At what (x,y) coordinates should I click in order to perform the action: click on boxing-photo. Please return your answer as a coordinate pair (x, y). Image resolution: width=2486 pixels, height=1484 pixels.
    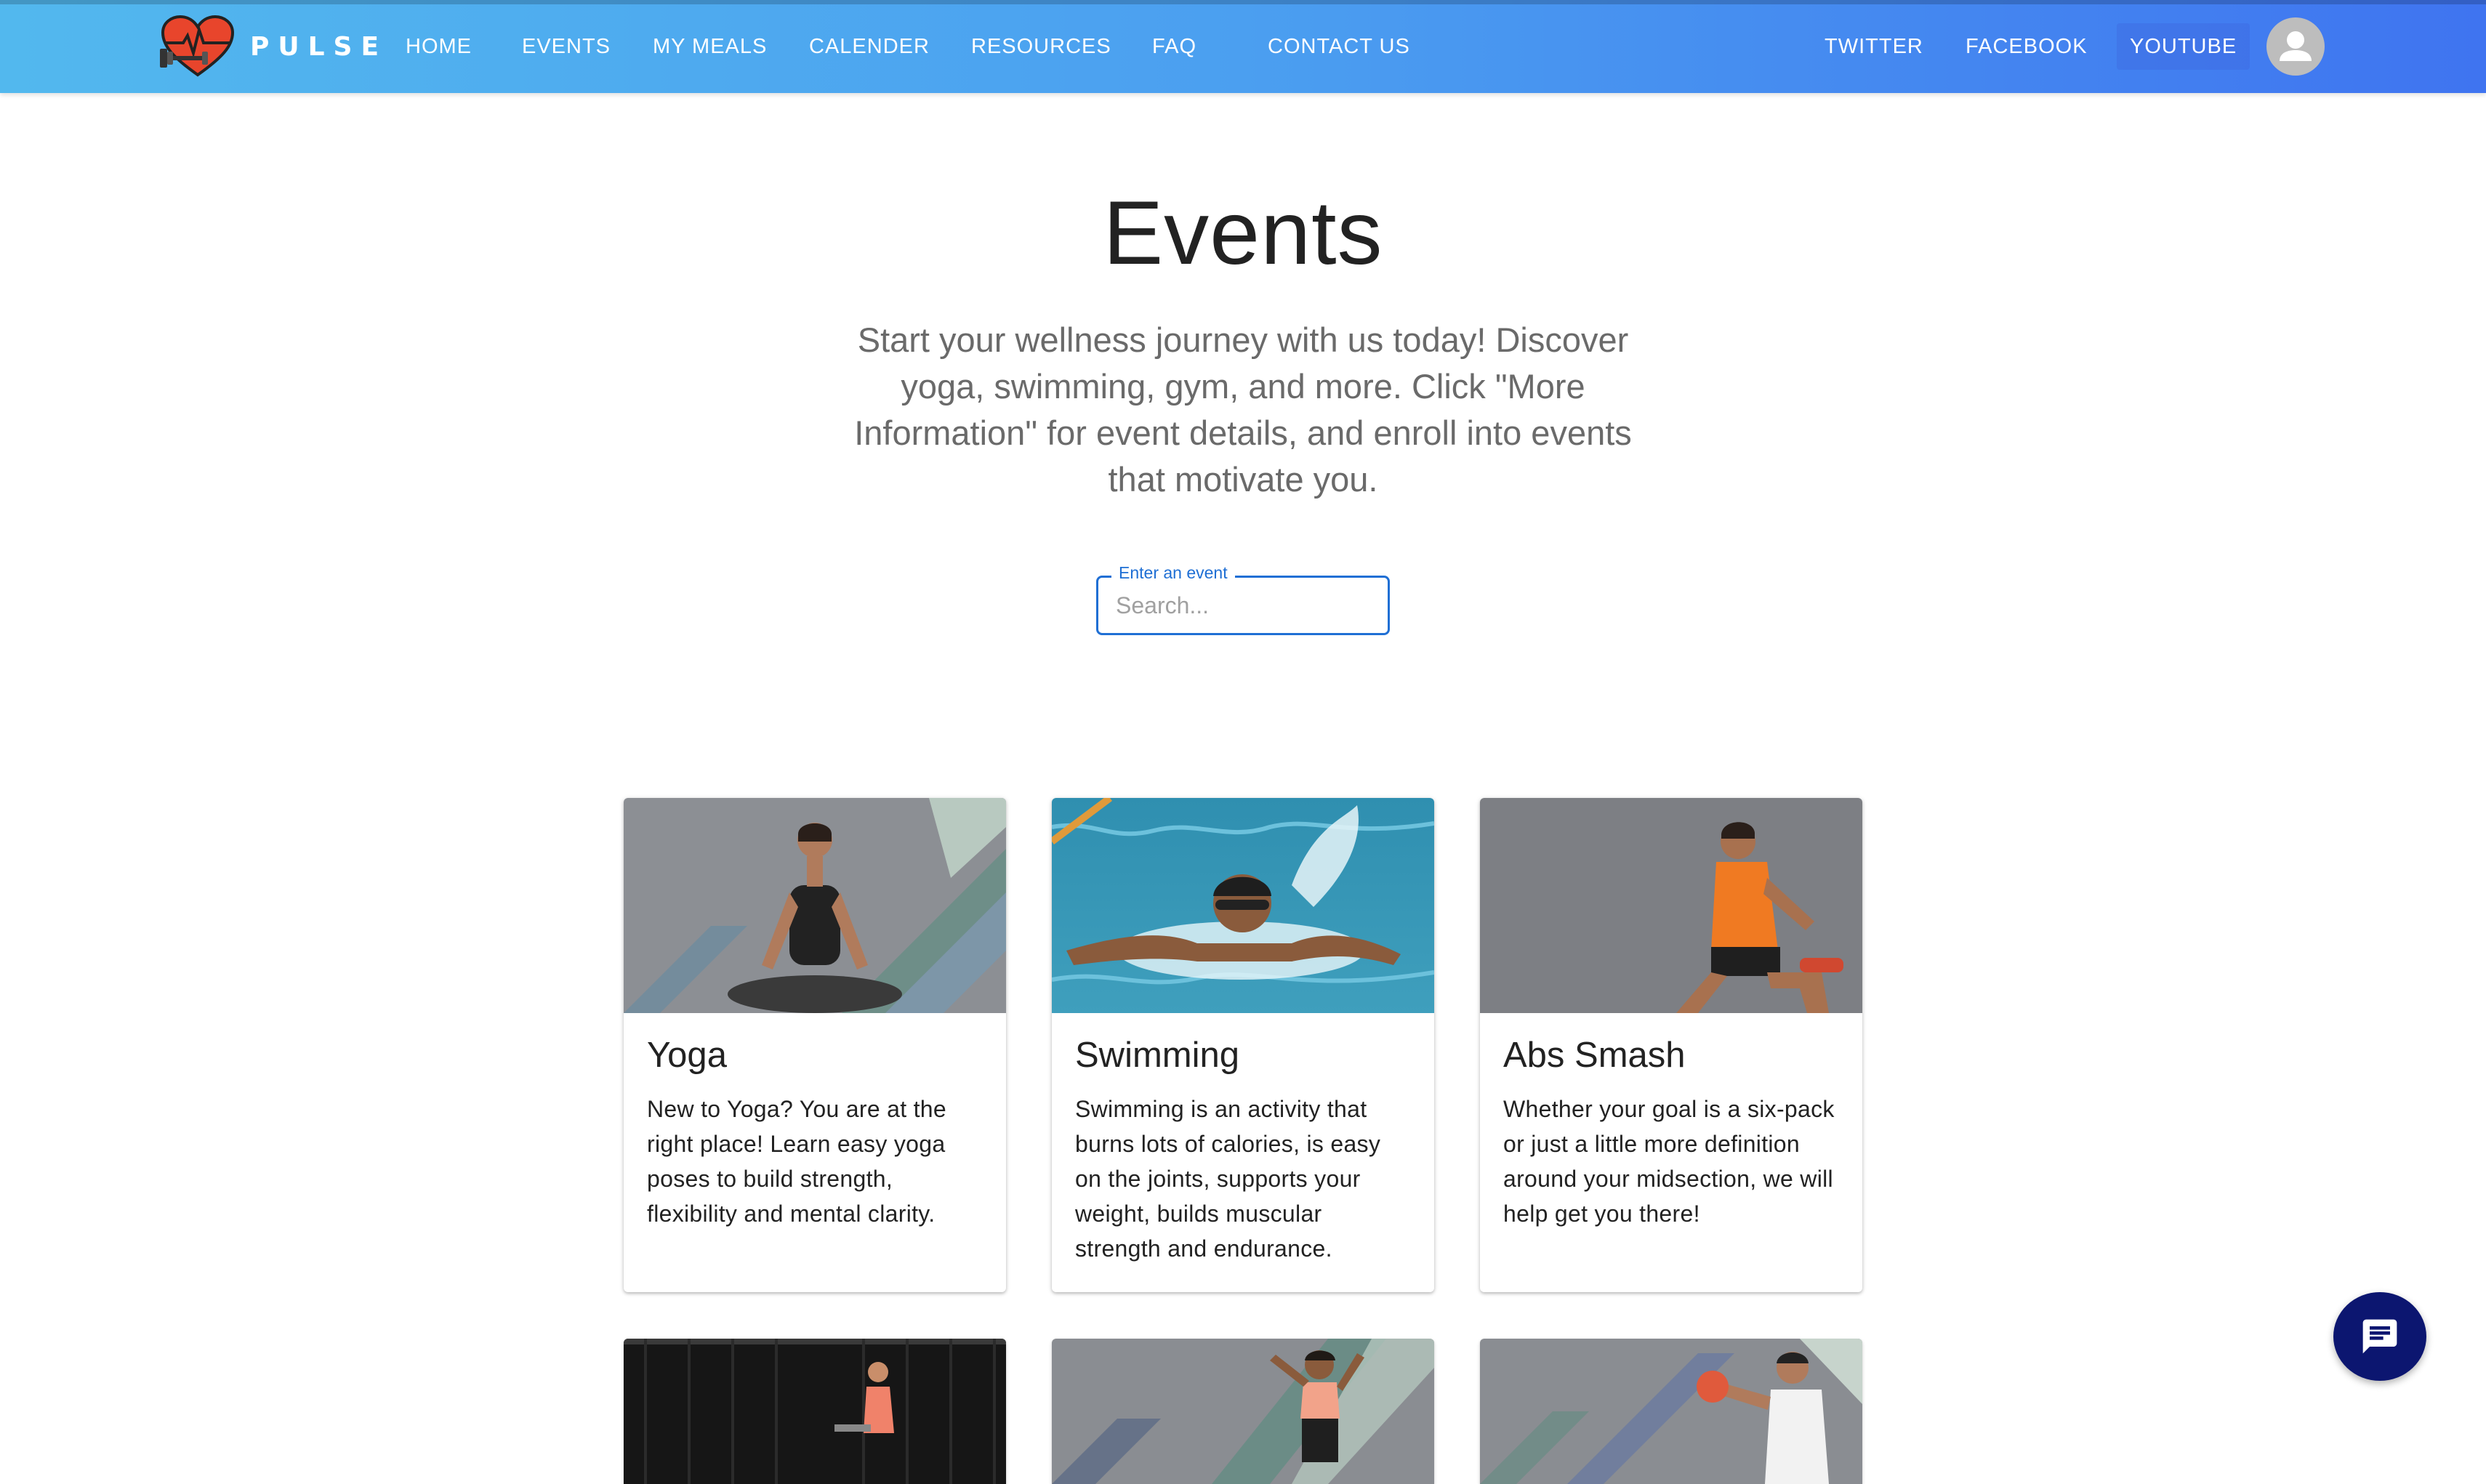
    Looking at the image, I should click on (1671, 1412).